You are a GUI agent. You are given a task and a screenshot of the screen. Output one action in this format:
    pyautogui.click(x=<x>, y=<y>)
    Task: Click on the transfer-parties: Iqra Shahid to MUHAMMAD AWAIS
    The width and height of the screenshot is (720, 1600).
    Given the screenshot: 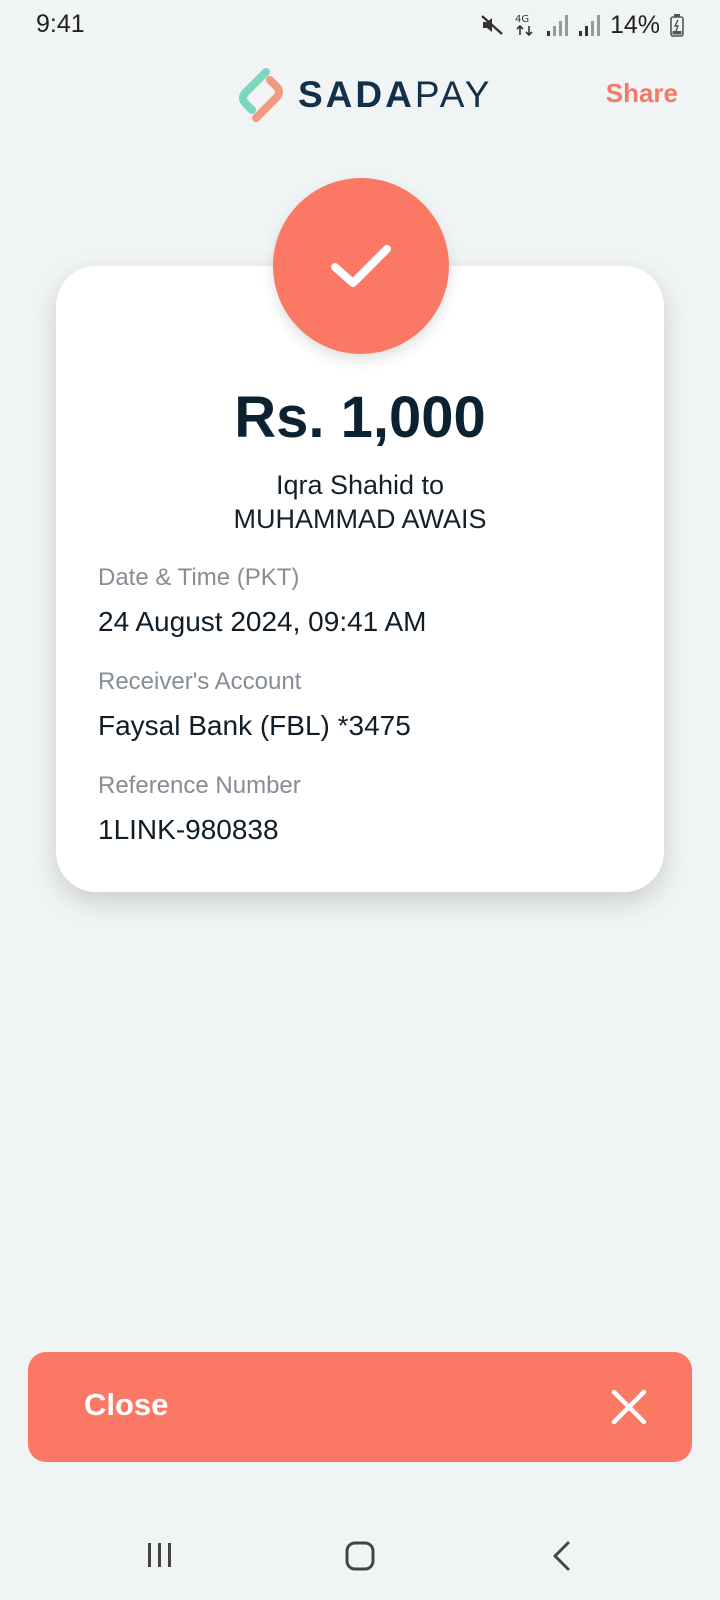 What is the action you would take?
    pyautogui.click(x=360, y=502)
    